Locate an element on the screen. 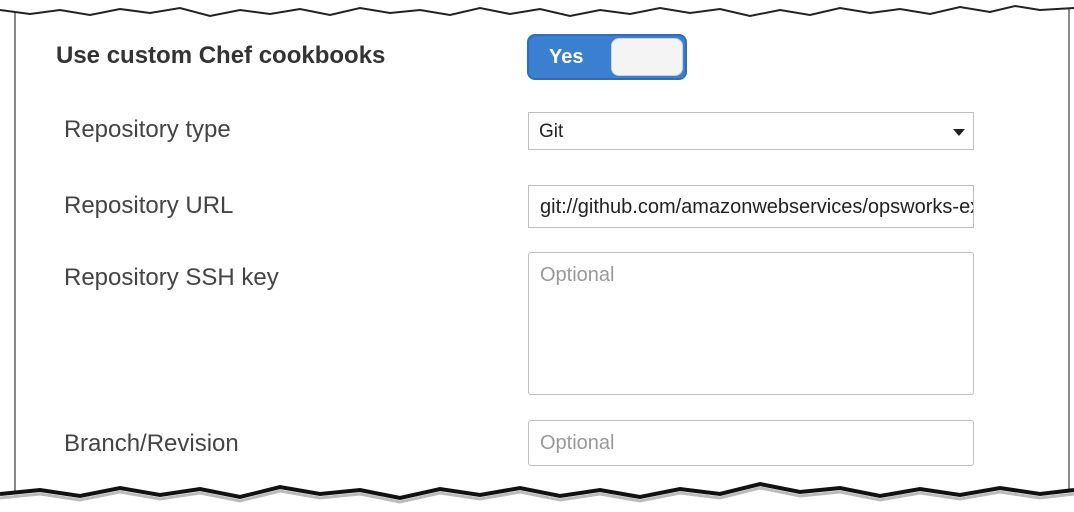 This screenshot has height=512, width=1074. repository-ssh-key-textarea: Optional is located at coordinates (751, 323).